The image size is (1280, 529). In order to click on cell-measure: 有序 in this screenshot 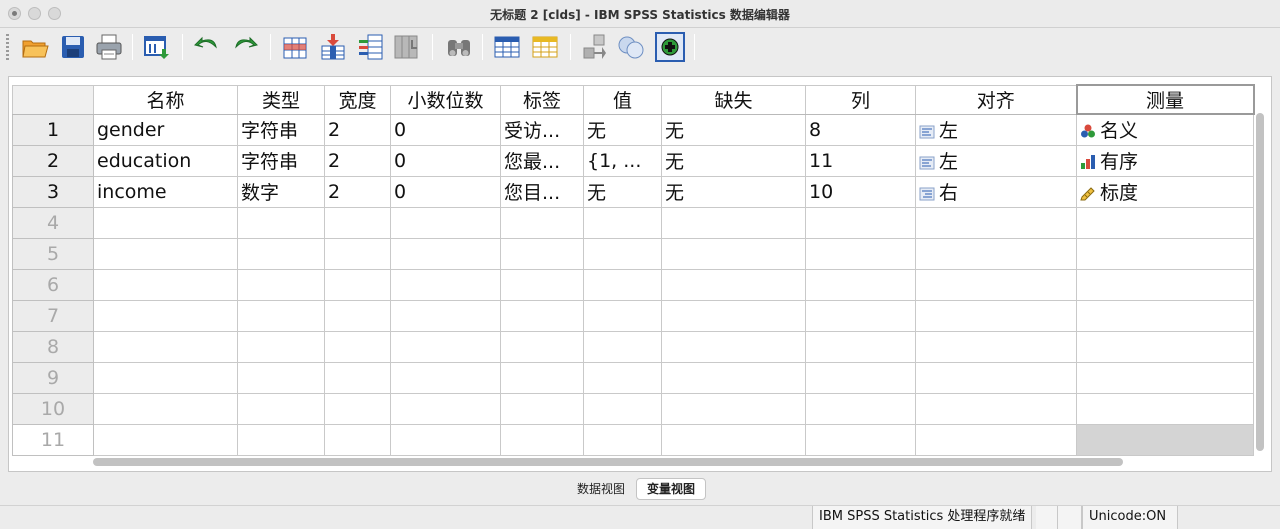, I will do `click(1165, 160)`.